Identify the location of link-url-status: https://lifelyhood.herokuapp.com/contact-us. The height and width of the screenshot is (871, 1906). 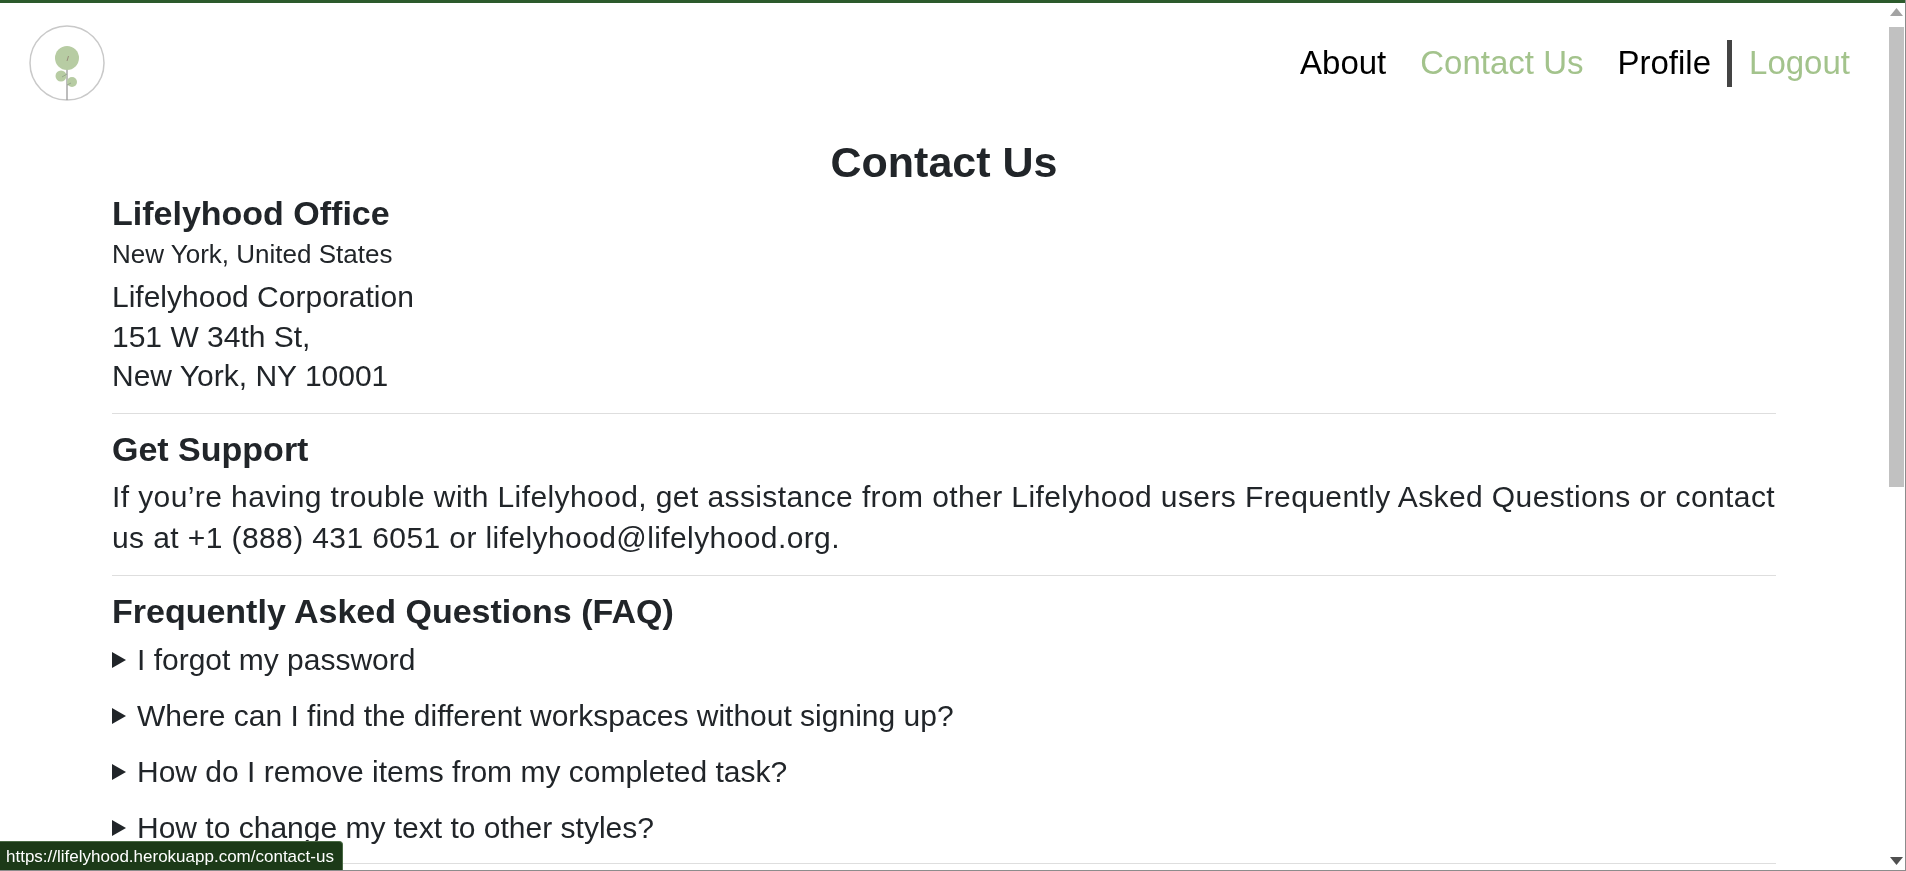
(171, 855).